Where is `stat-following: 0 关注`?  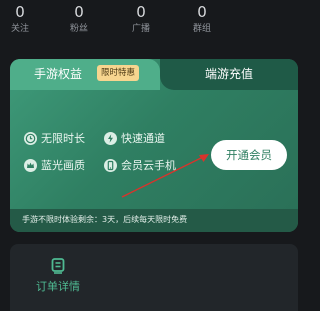
stat-following: 0 关注 is located at coordinates (20, 19).